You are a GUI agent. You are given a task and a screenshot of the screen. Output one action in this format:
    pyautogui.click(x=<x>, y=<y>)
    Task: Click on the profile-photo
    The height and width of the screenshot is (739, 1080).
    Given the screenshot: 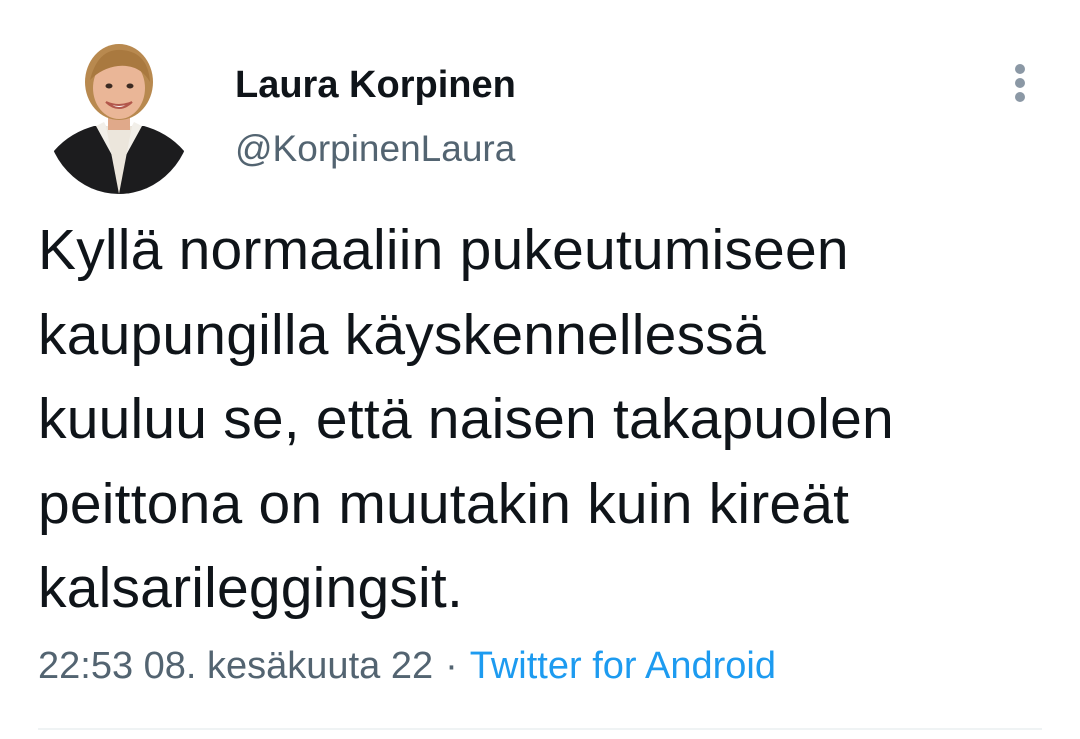 What is the action you would take?
    pyautogui.click(x=119, y=116)
    